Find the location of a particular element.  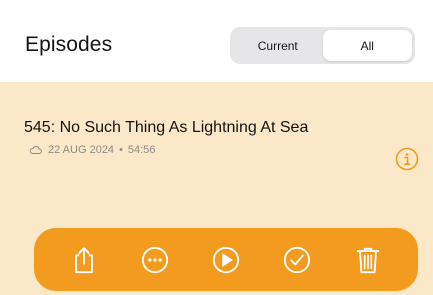

trash-icon is located at coordinates (368, 260).